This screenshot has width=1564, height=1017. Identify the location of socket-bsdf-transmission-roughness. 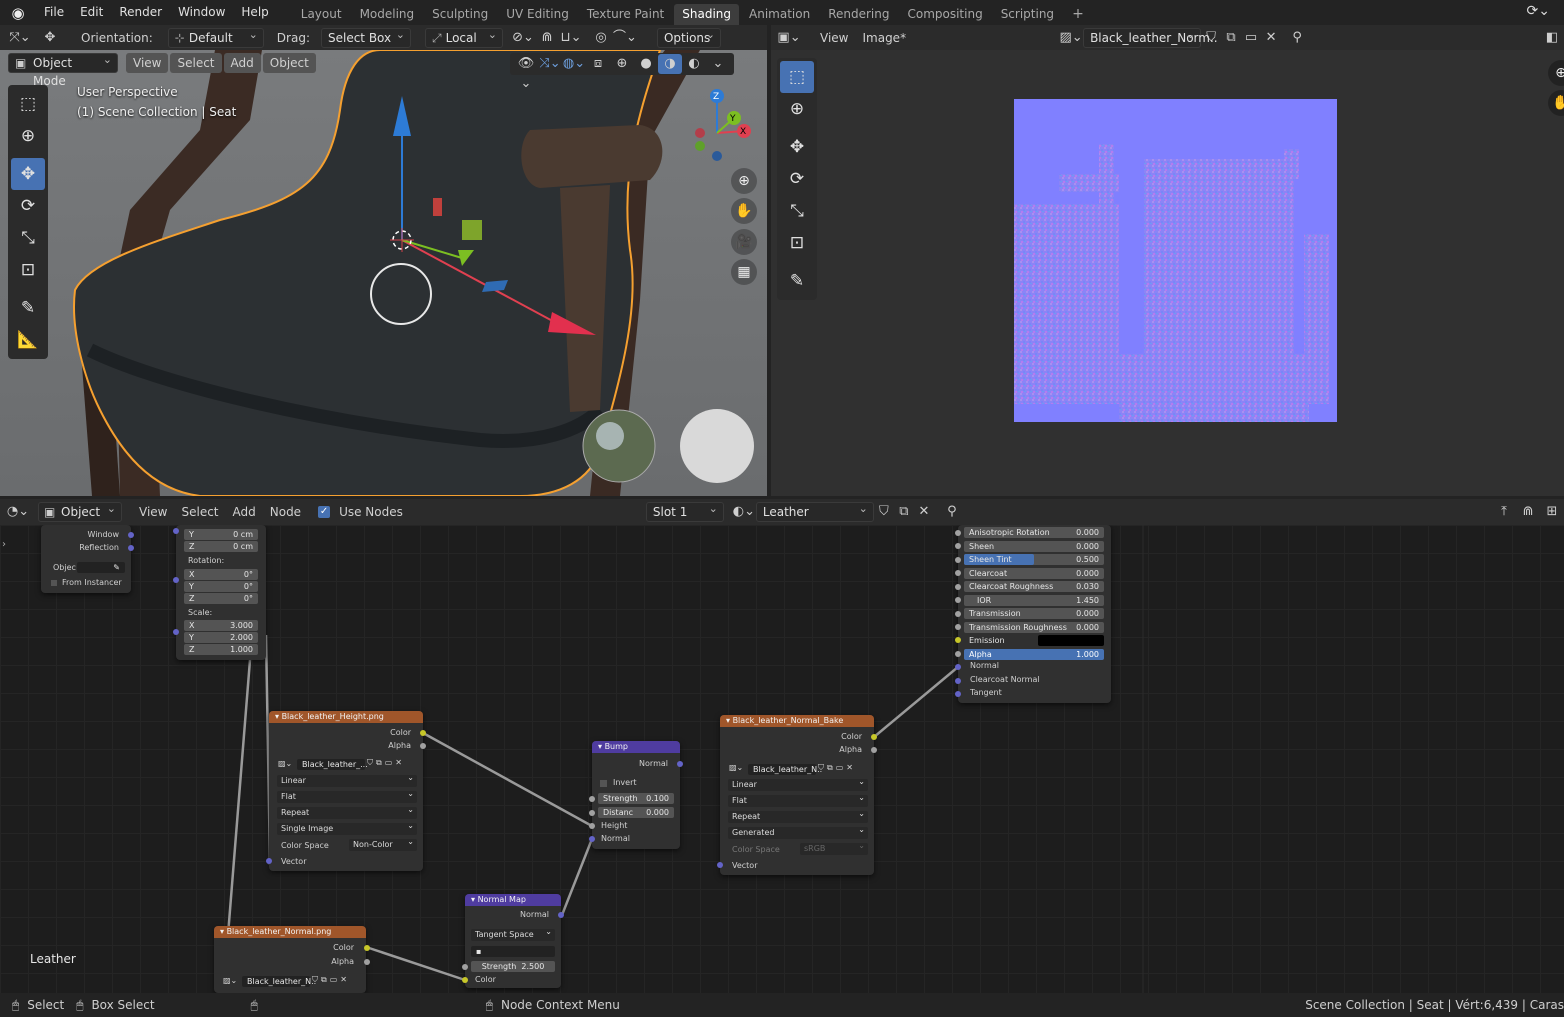
(958, 627).